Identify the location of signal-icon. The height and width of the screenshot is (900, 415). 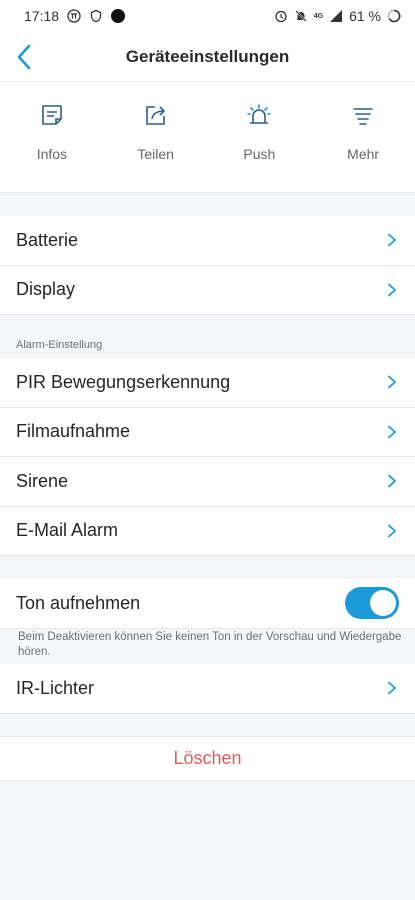
(336, 16).